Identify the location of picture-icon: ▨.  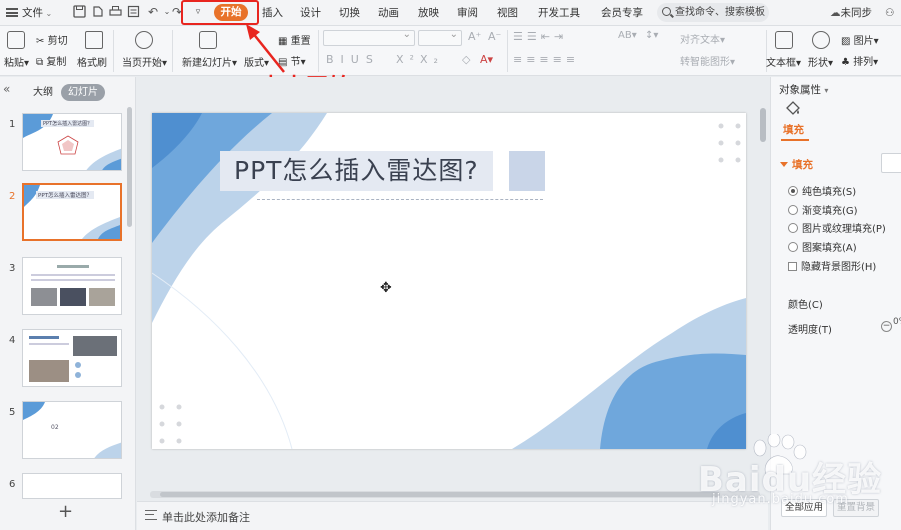
(846, 41).